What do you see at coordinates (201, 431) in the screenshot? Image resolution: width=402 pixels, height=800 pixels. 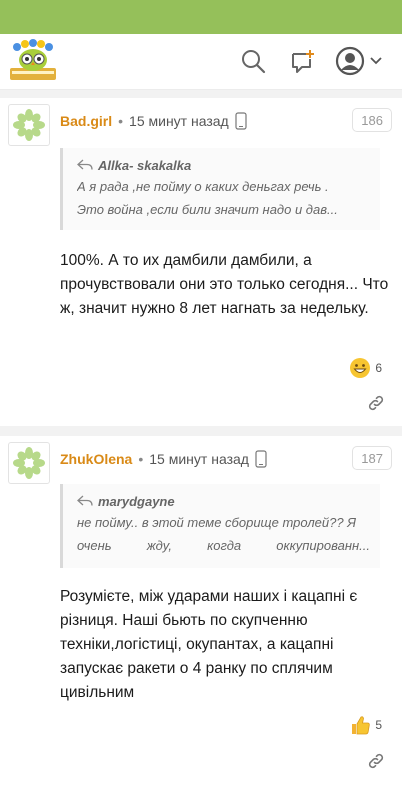 I see `comment-separator` at bounding box center [201, 431].